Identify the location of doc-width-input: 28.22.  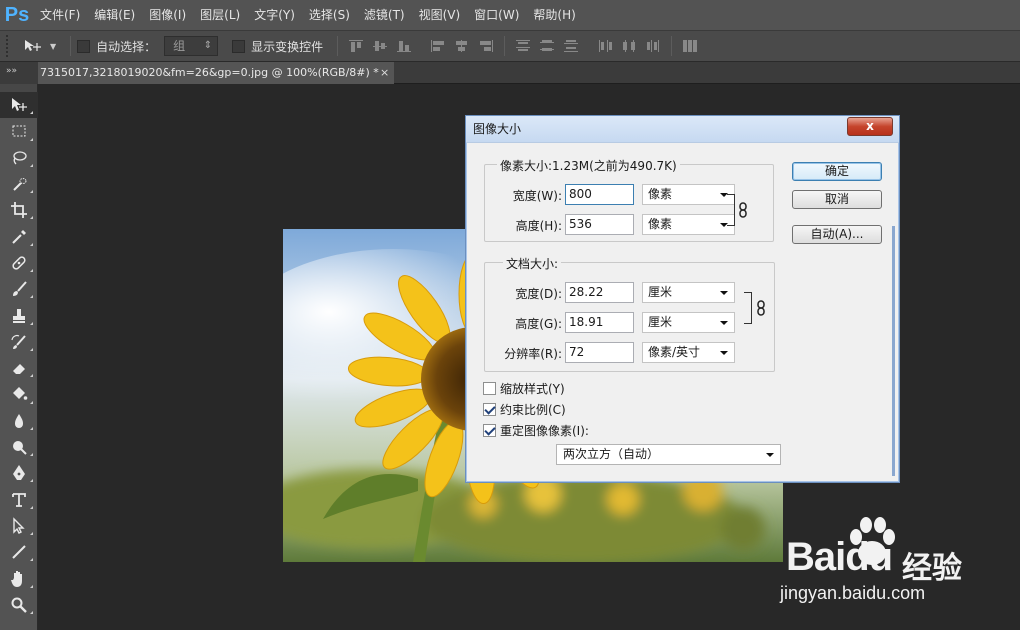
(599, 292).